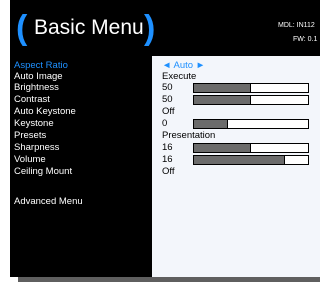  What do you see at coordinates (45, 111) in the screenshot?
I see `menu-item-auto-keystone: Auto Keystone` at bounding box center [45, 111].